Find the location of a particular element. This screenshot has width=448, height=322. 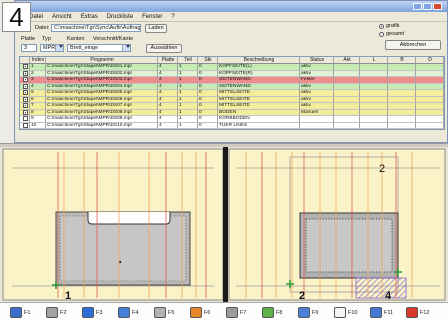

menu-item: Druckliste is located at coordinates (120, 16).